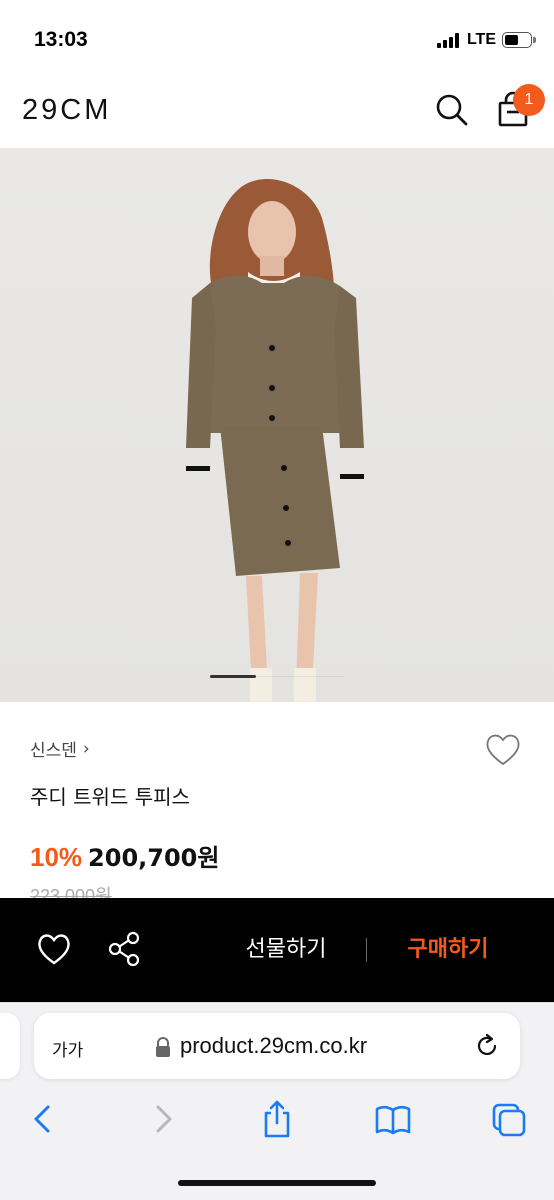 The height and width of the screenshot is (1200, 554). I want to click on price-row: 10% 200,700원, so click(124, 855).